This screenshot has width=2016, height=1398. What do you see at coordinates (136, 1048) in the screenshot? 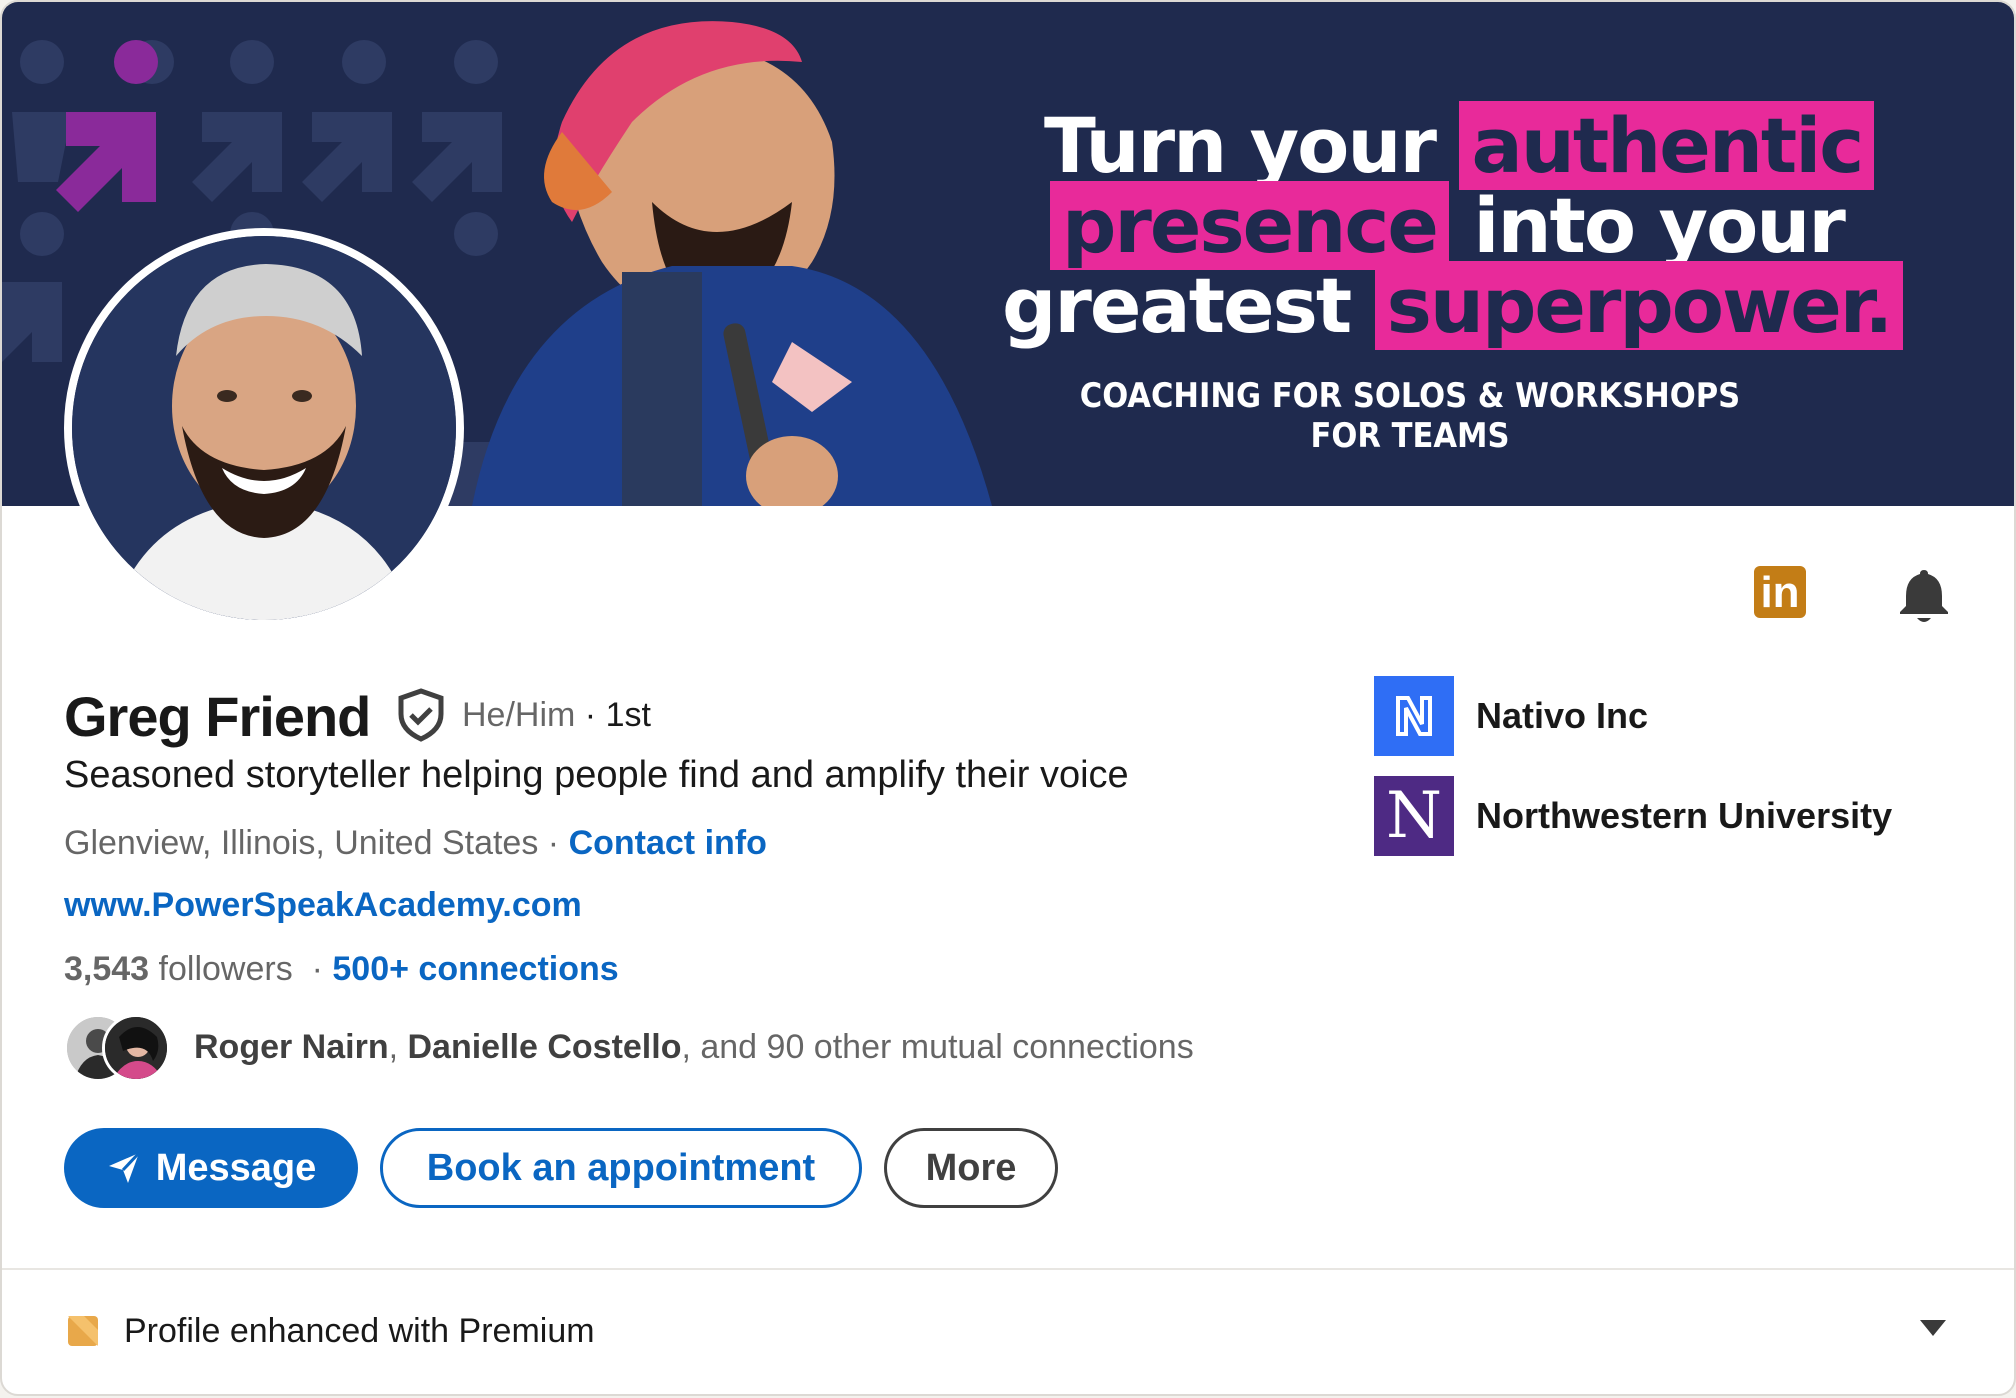
I see `mutual-avatar-danielle` at bounding box center [136, 1048].